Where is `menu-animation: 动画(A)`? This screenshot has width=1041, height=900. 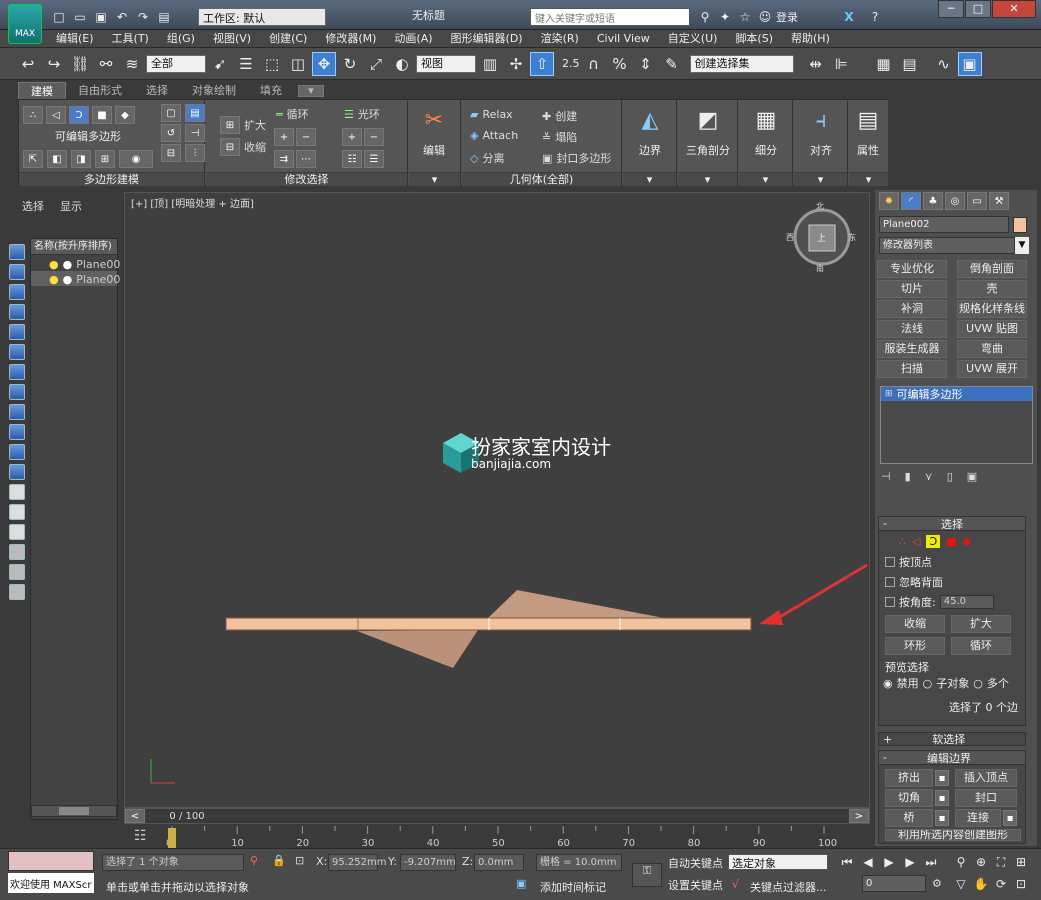 menu-animation: 动画(A) is located at coordinates (413, 38).